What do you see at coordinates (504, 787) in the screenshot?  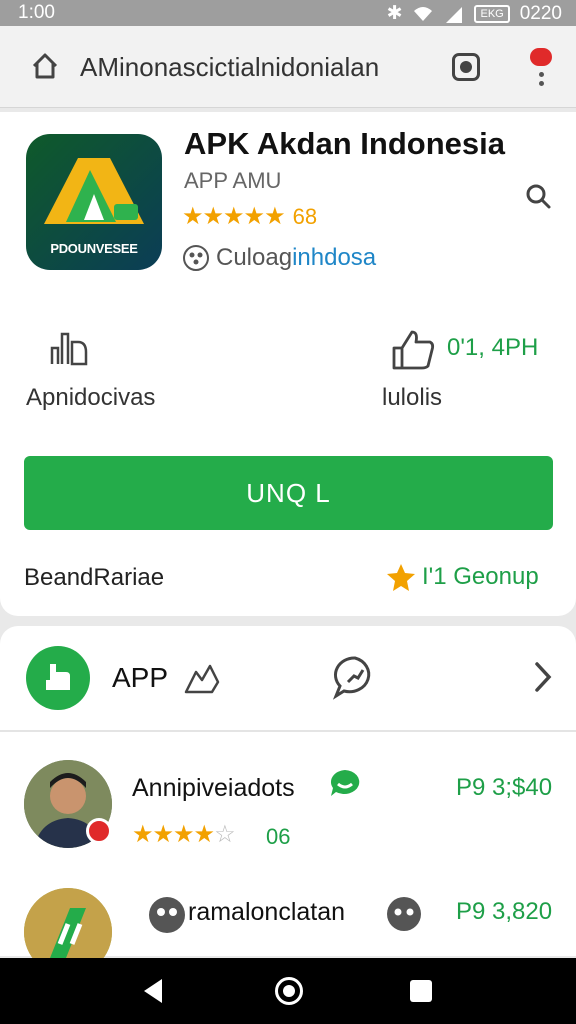 I see `review-price: P9 3;$40` at bounding box center [504, 787].